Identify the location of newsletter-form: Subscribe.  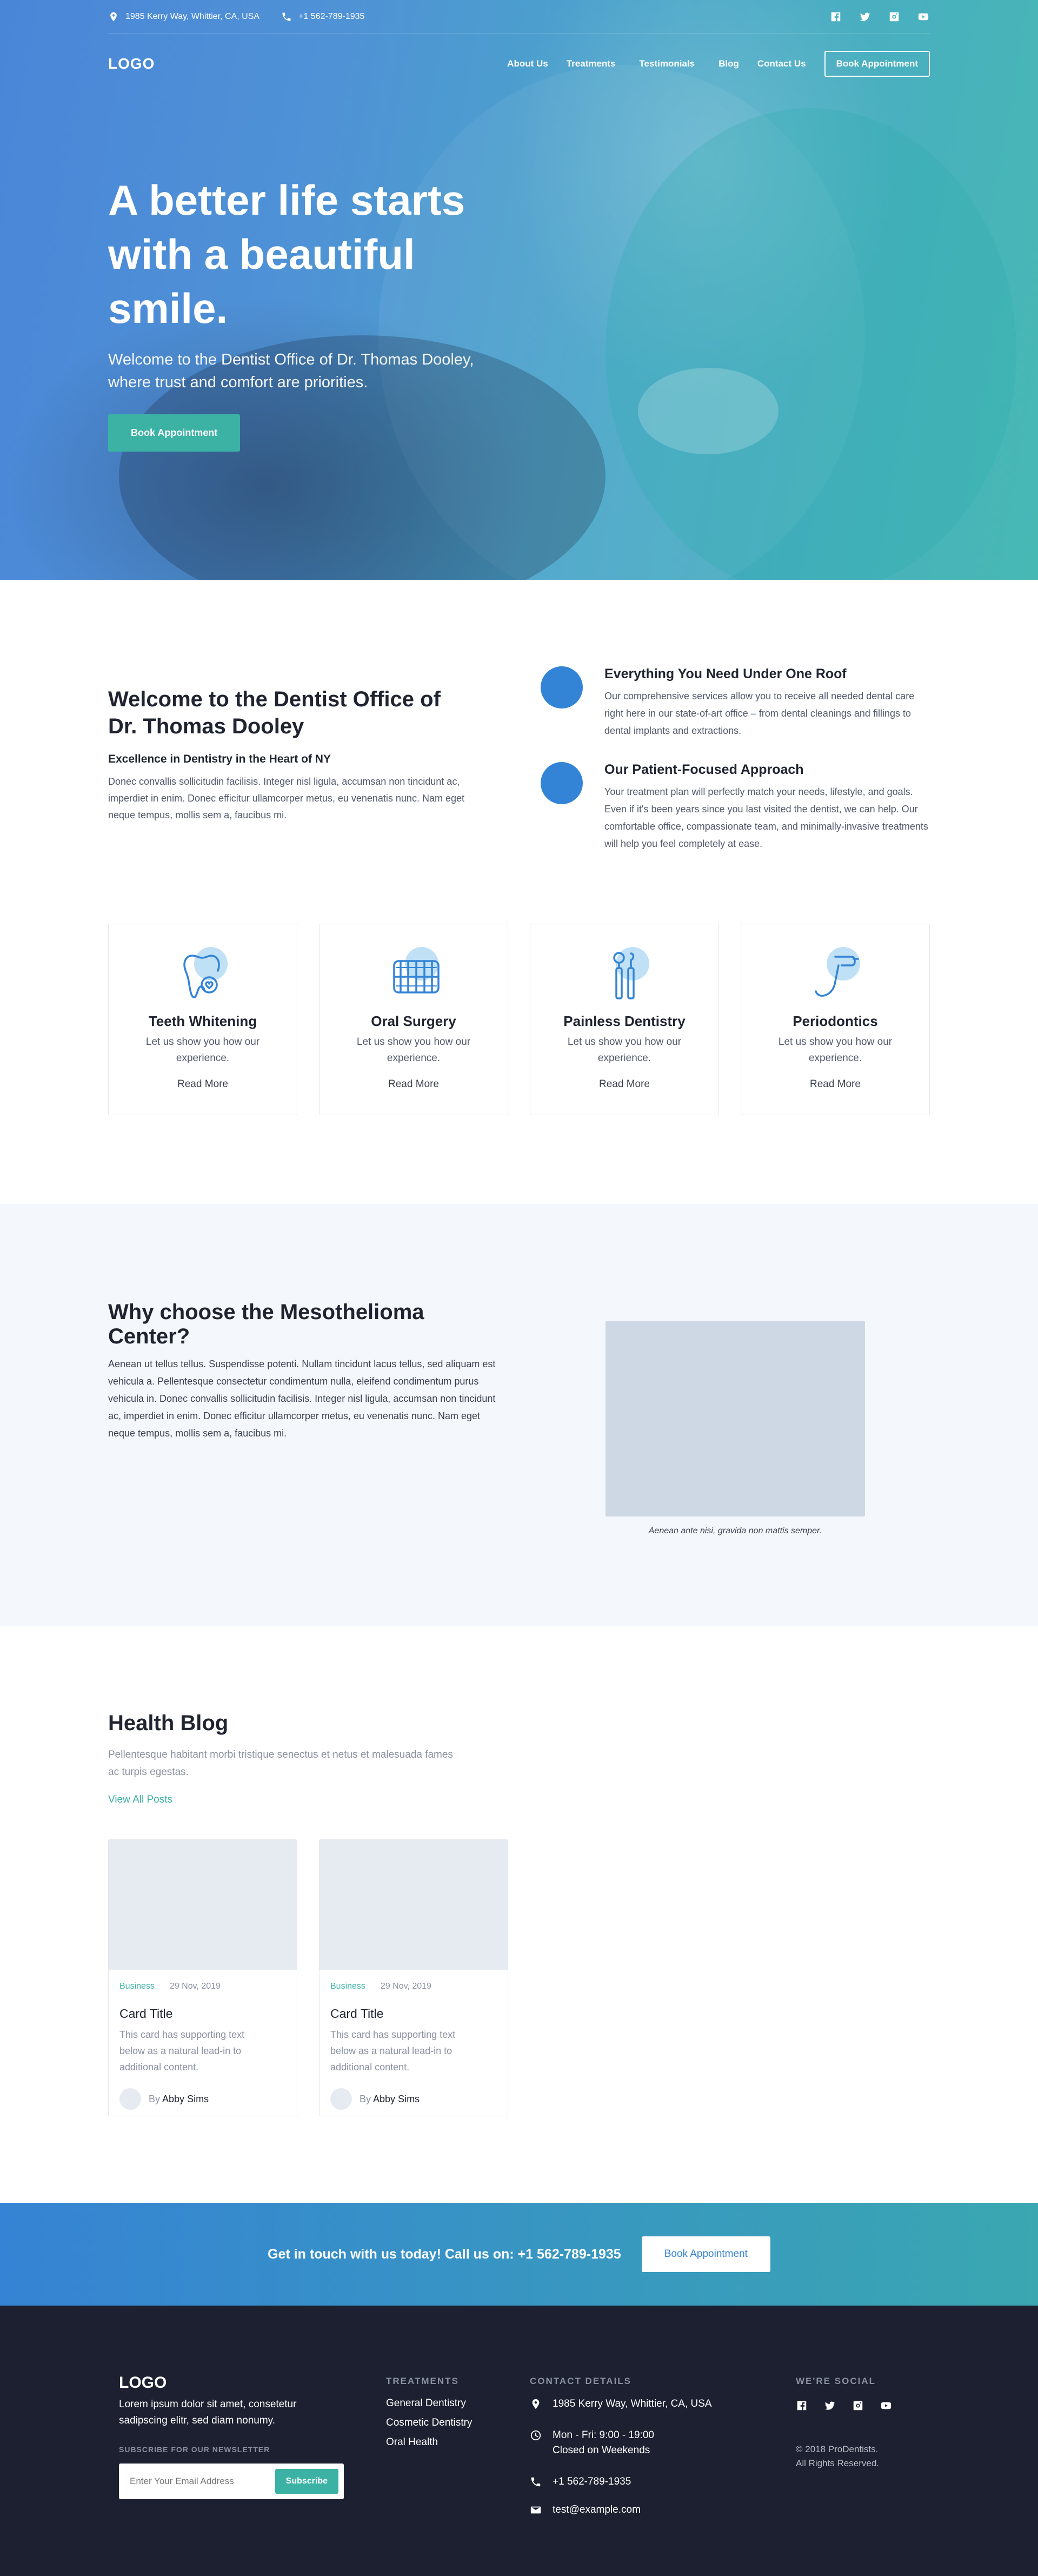
(231, 2482).